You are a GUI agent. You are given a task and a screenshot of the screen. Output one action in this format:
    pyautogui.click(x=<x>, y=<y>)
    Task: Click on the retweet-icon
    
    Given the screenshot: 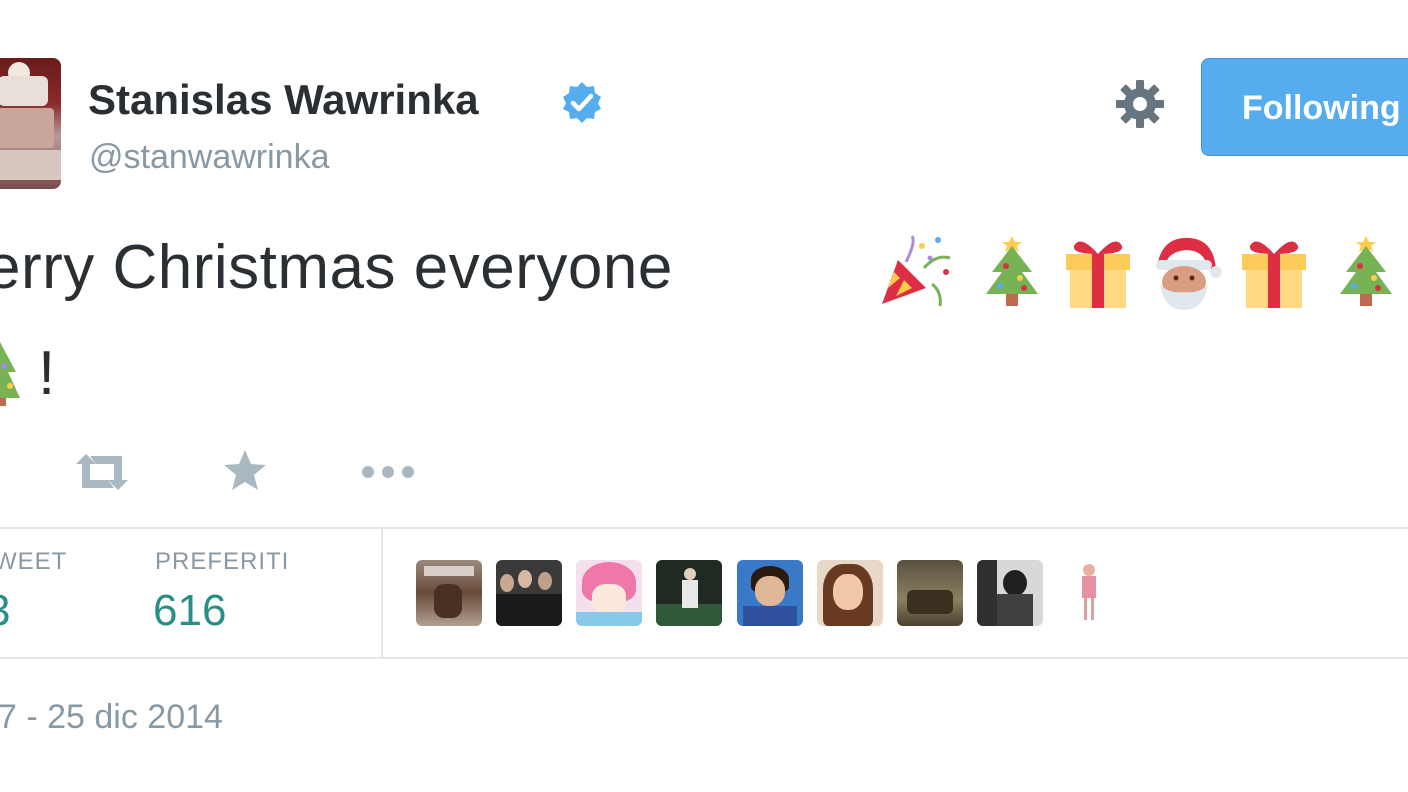 What is the action you would take?
    pyautogui.click(x=102, y=472)
    